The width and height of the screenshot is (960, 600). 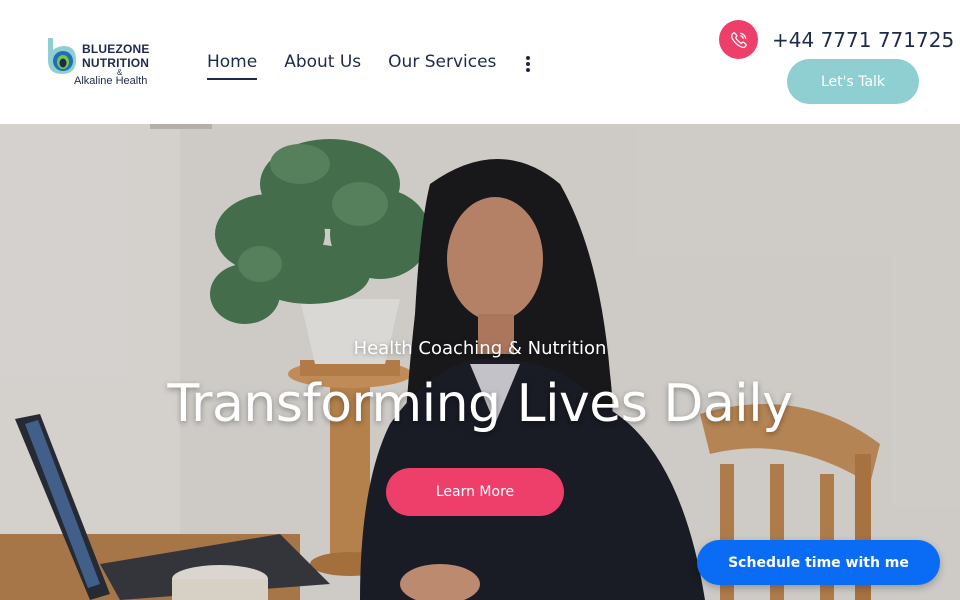 I want to click on vertical-ellipsis-icon, so click(x=528, y=63).